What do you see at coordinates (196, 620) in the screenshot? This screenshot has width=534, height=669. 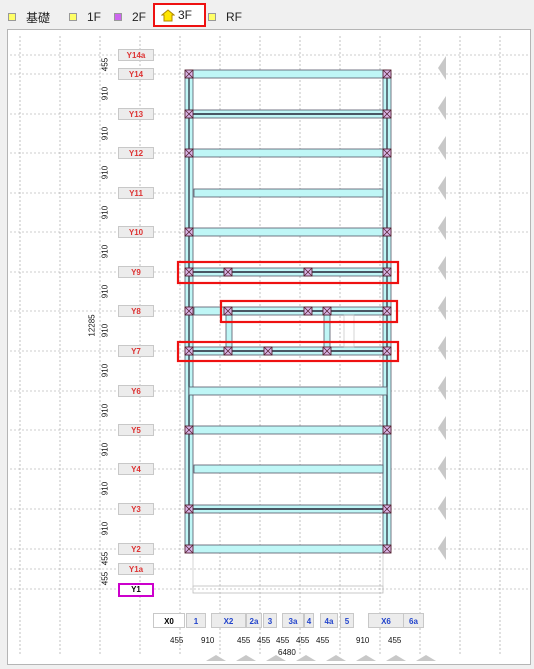 I see `x-axis-label-1: 1` at bounding box center [196, 620].